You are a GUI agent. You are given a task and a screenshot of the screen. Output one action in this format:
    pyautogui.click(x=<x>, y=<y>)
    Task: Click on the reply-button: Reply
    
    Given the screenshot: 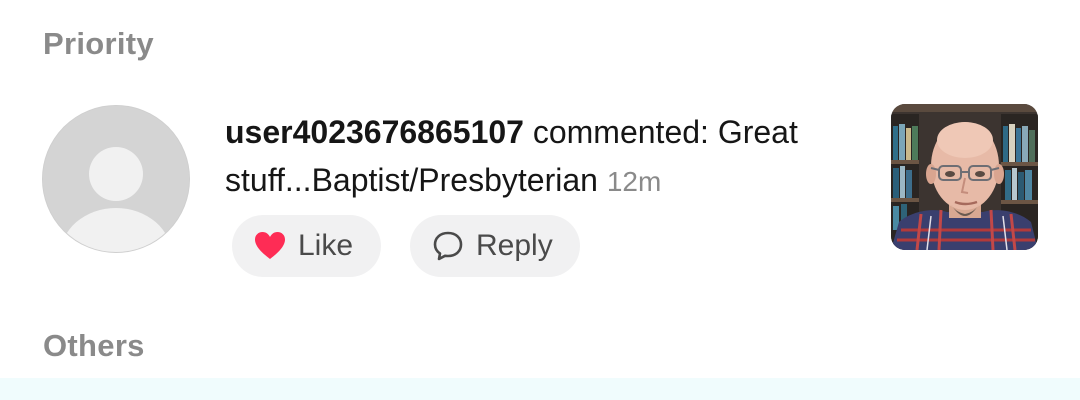 What is the action you would take?
    pyautogui.click(x=495, y=246)
    